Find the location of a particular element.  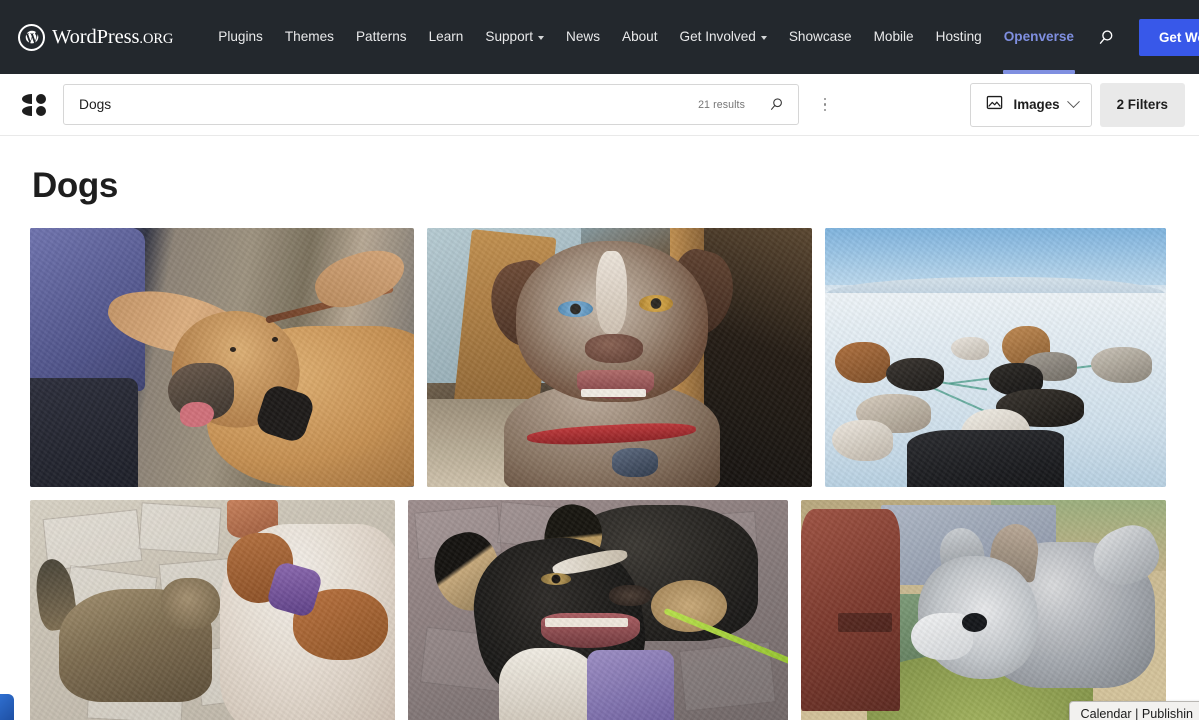

content-type-label: Images is located at coordinates (1036, 104).